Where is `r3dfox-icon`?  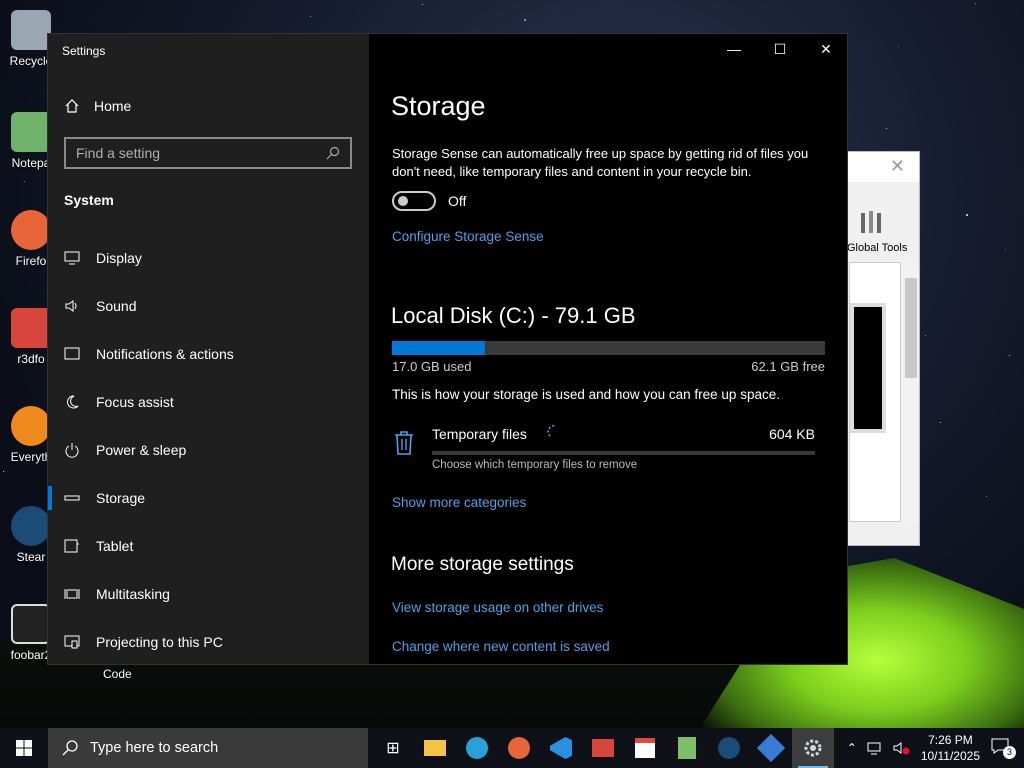
r3dfox-icon is located at coordinates (31, 328).